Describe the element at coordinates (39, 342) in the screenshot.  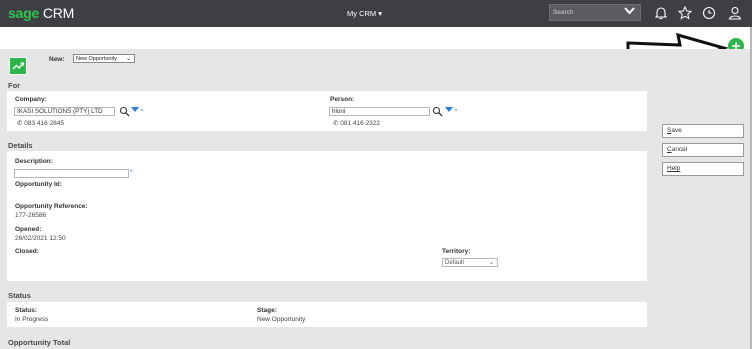
I see `opportunity-total-title: Opportunity Total` at that location.